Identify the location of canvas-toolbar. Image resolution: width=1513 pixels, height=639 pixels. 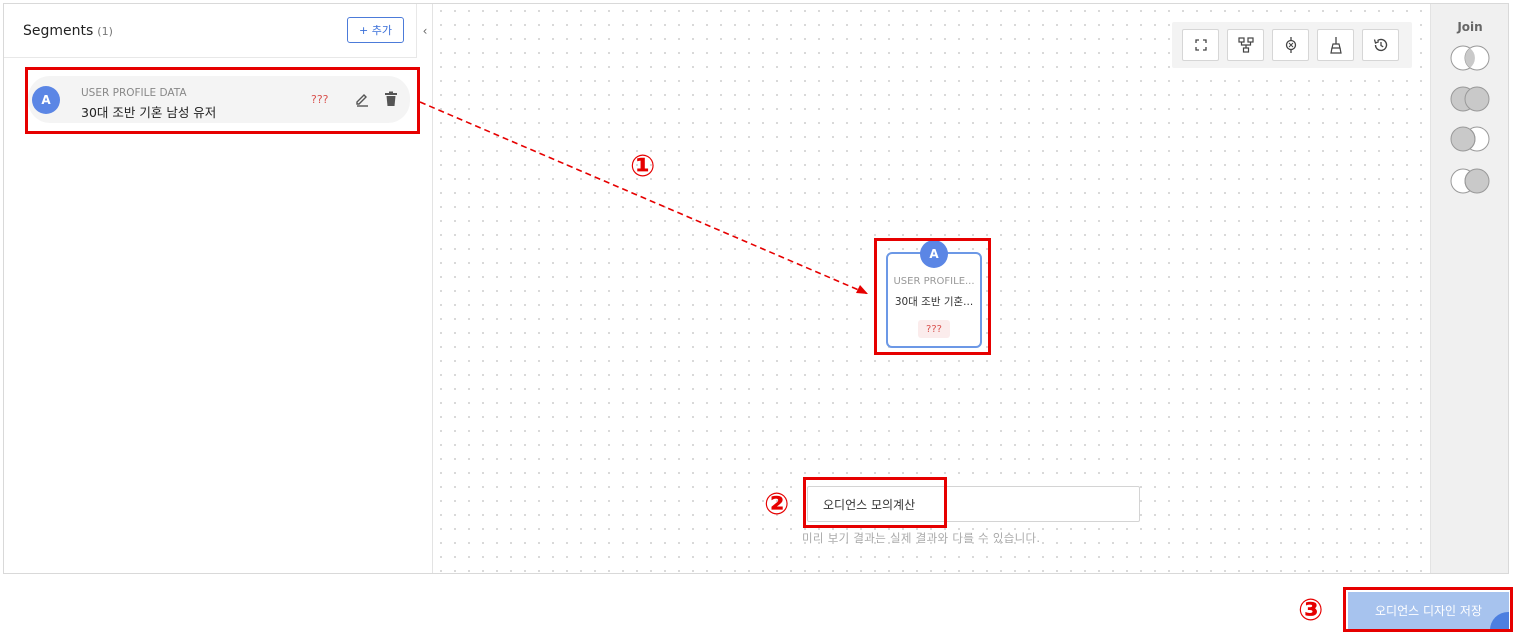
(1292, 45).